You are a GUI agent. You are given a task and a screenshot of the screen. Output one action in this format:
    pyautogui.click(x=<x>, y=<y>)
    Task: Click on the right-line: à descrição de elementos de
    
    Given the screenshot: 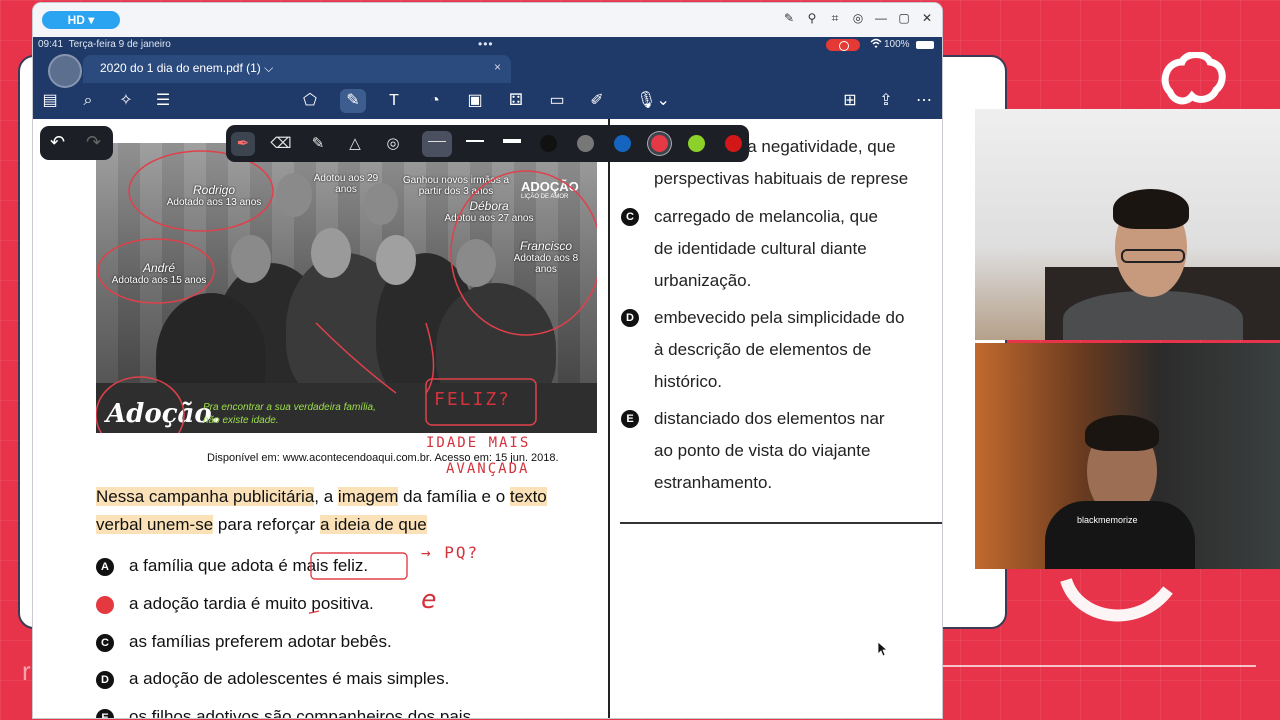 What is the action you would take?
    pyautogui.click(x=763, y=349)
    